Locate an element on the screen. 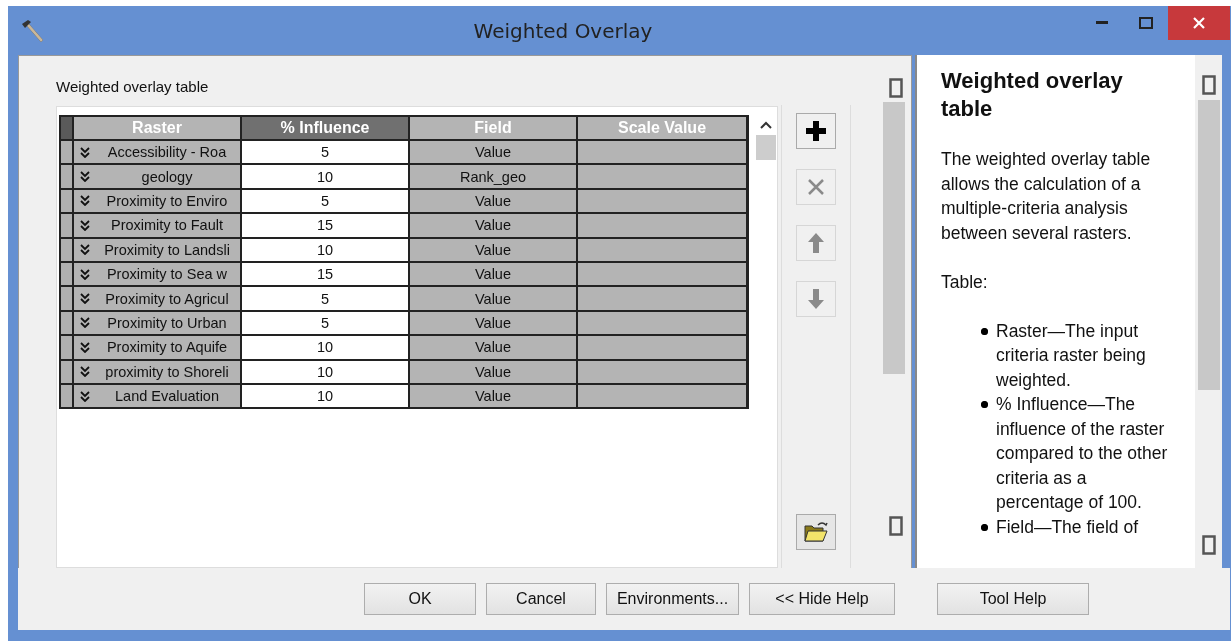  scroll-up-icon is located at coordinates (766, 125).